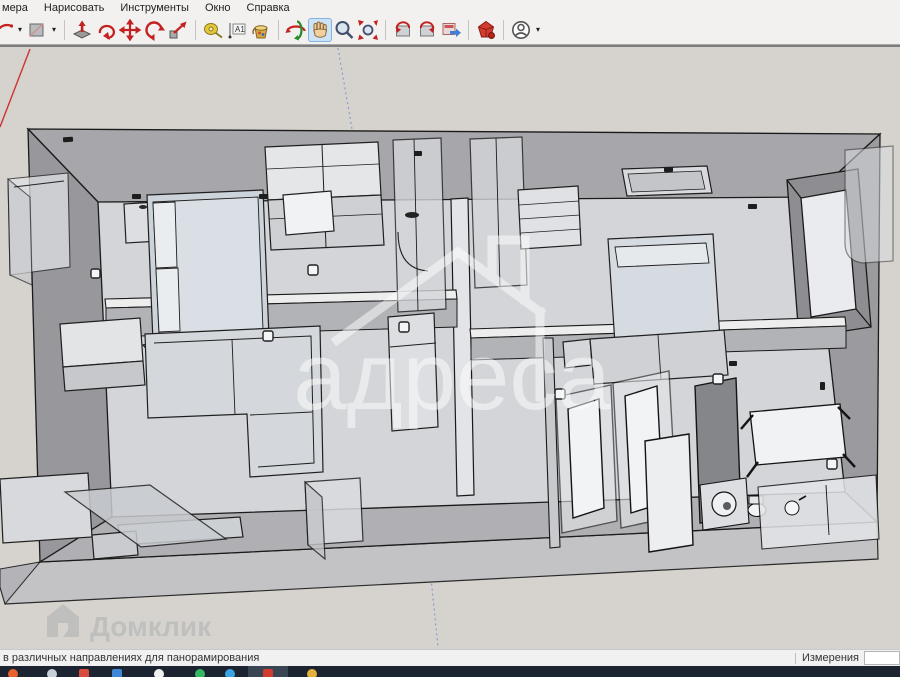 The height and width of the screenshot is (677, 900). What do you see at coordinates (427, 30) in the screenshot?
I see `next-view-icon` at bounding box center [427, 30].